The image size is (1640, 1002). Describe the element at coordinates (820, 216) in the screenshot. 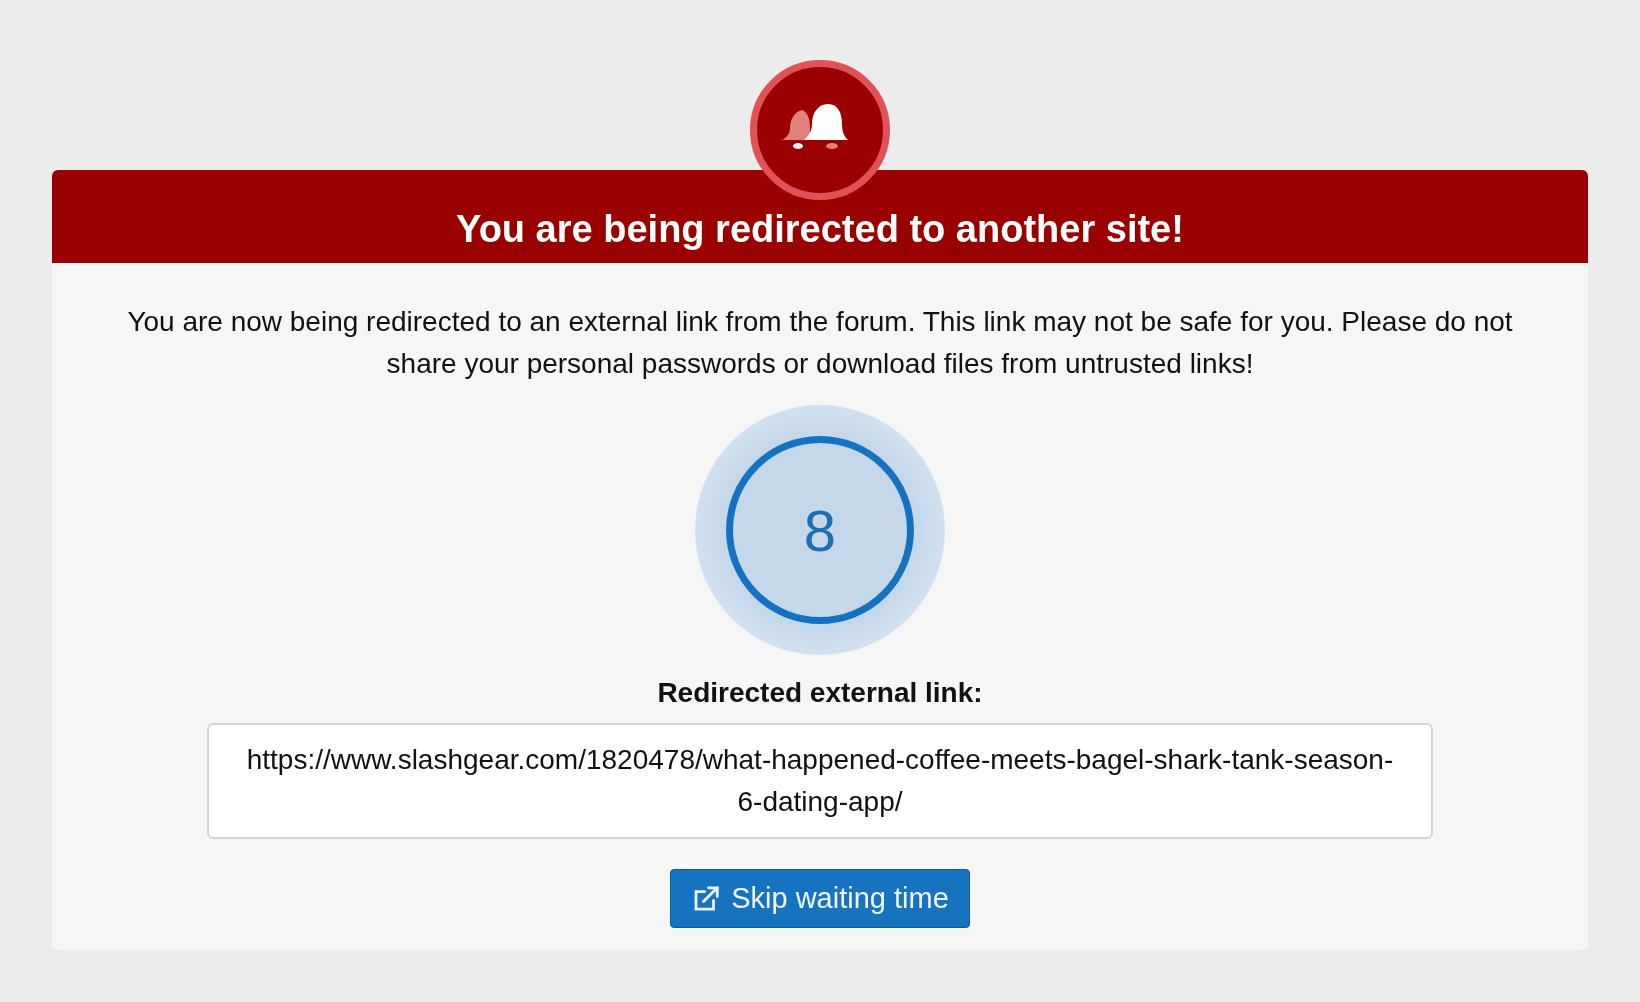

I see `dialog-title: You are being redirected to another site!` at that location.